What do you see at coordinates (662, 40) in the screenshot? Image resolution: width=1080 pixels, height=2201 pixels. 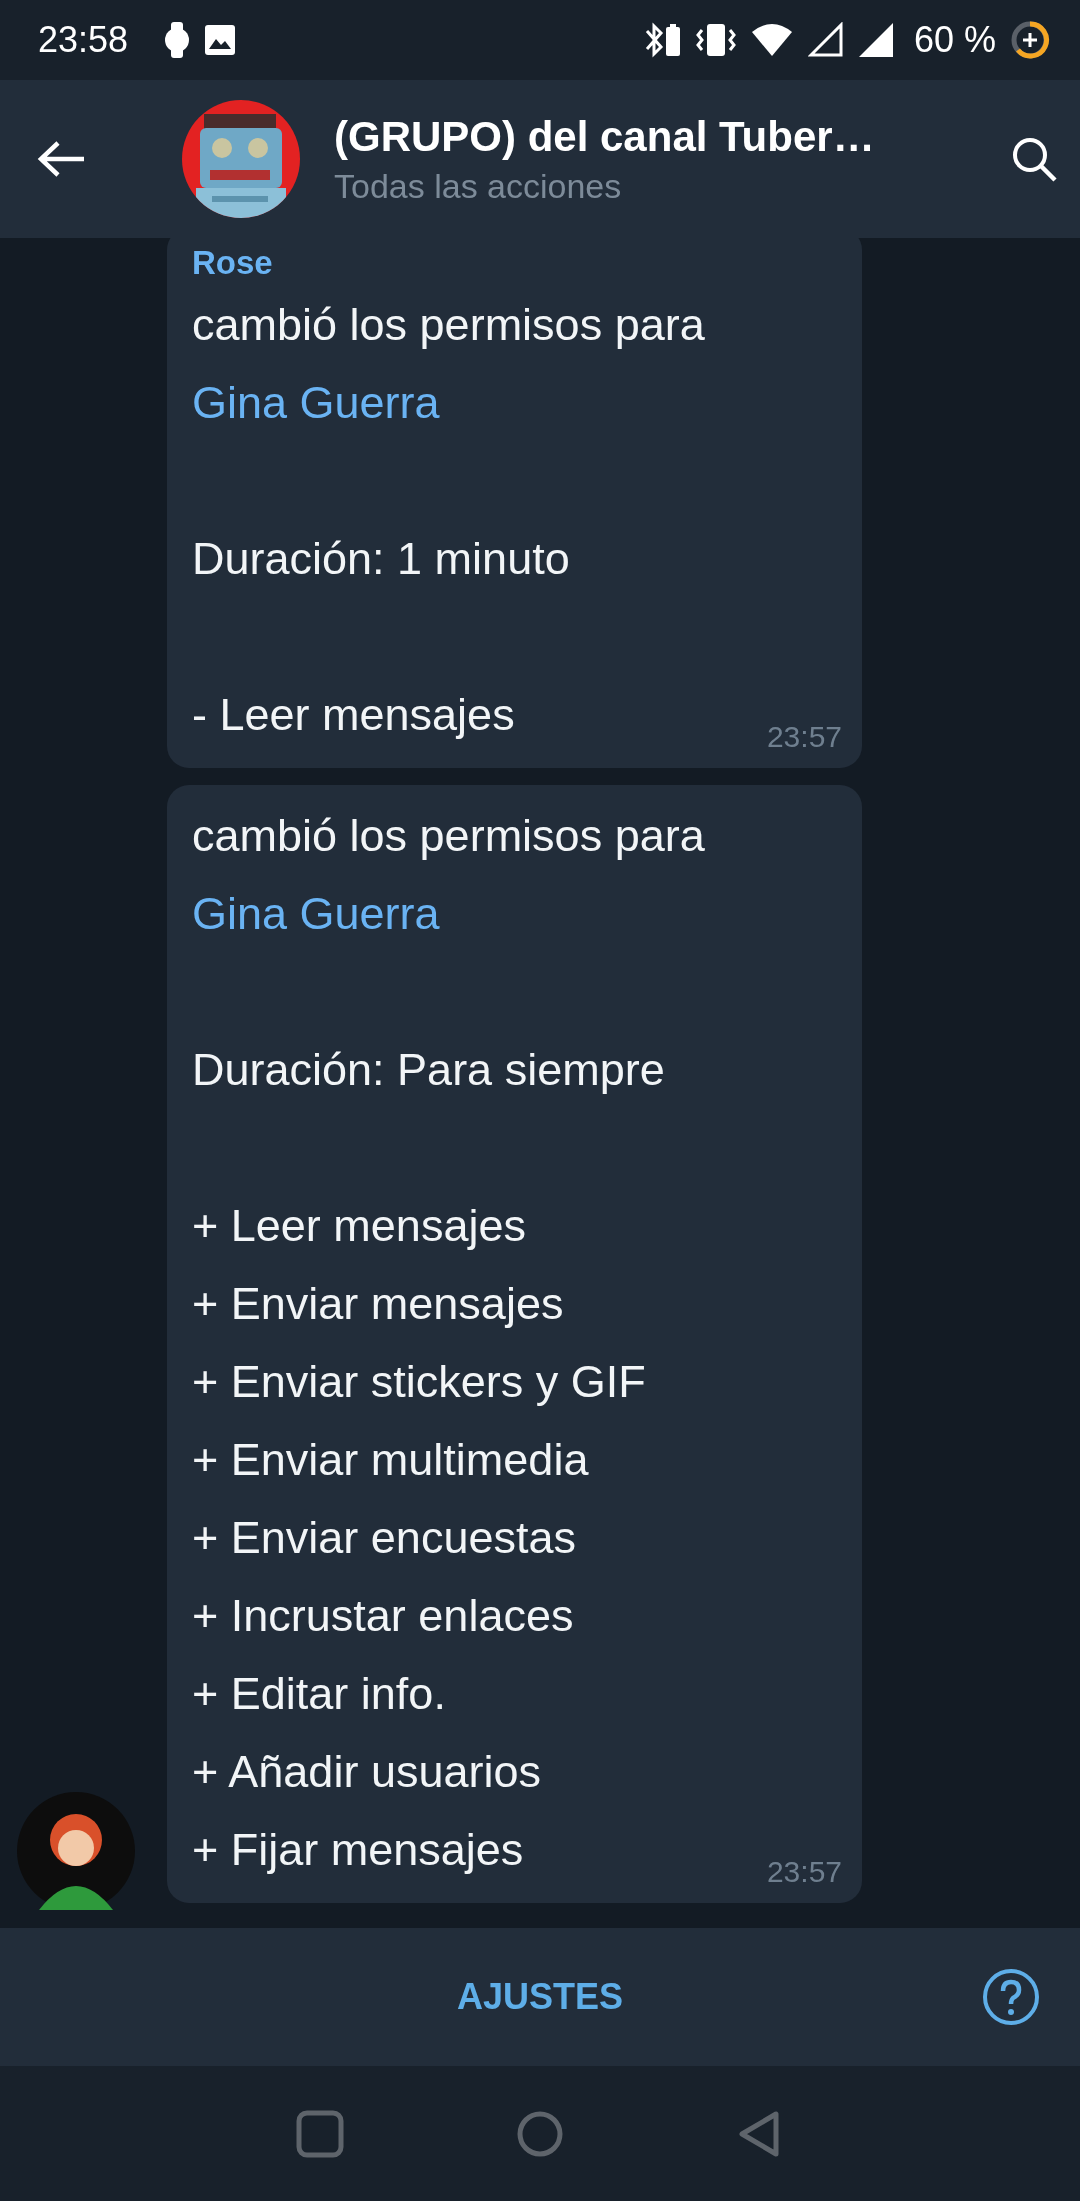 I see `bluetooth-battery-icon` at bounding box center [662, 40].